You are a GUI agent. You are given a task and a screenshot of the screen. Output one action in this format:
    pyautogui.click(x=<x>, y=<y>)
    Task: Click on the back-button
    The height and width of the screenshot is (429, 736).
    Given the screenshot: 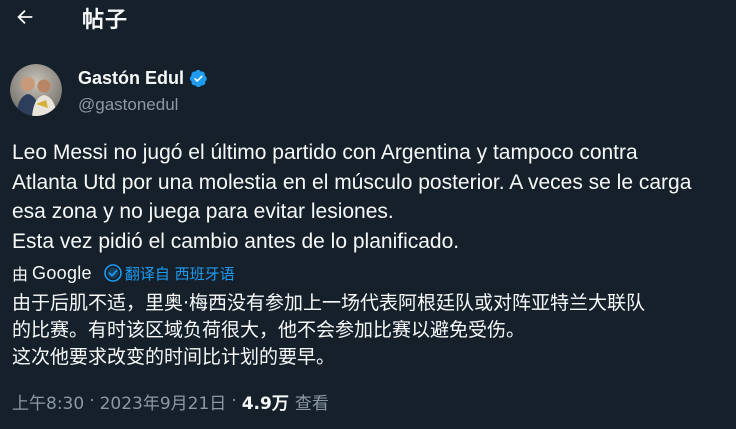 What is the action you would take?
    pyautogui.click(x=25, y=19)
    